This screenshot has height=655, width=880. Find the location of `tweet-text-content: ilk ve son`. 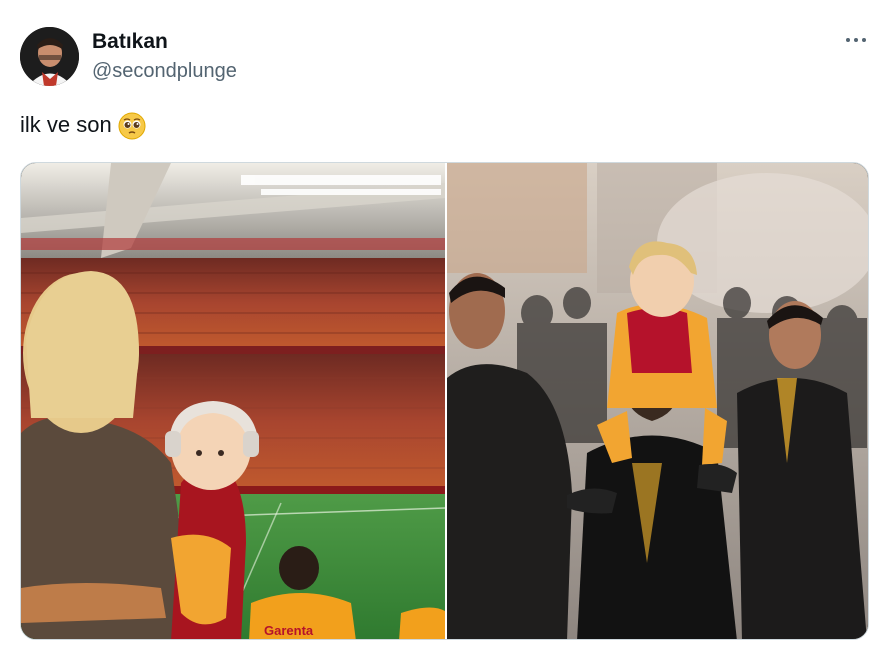

tweet-text-content: ilk ve son is located at coordinates (66, 124).